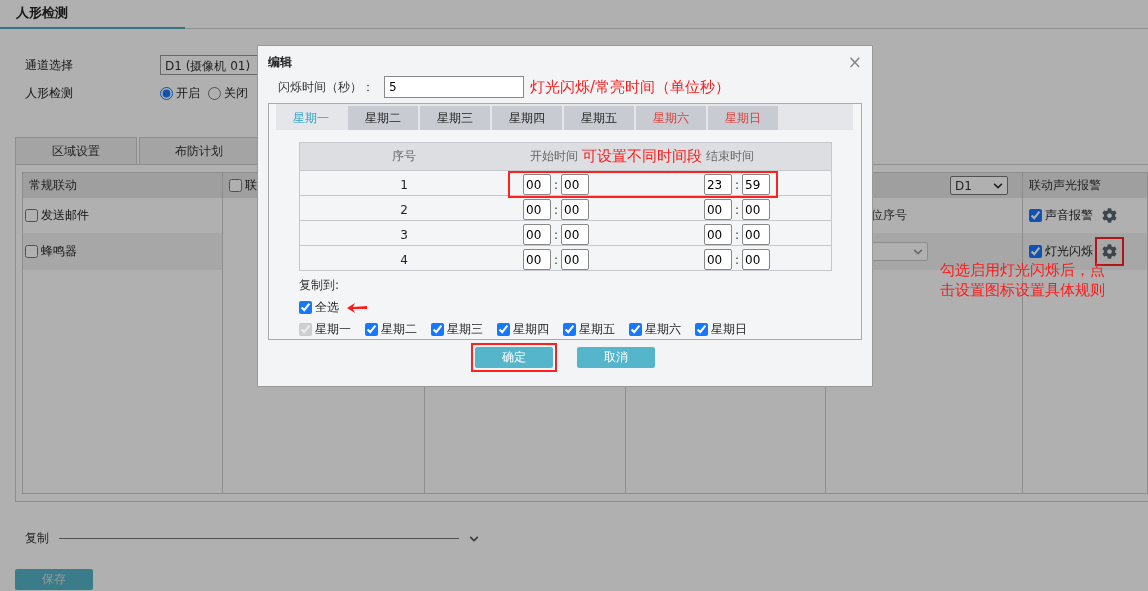 The width and height of the screenshot is (1148, 591). I want to click on row-index: 4, so click(404, 259).